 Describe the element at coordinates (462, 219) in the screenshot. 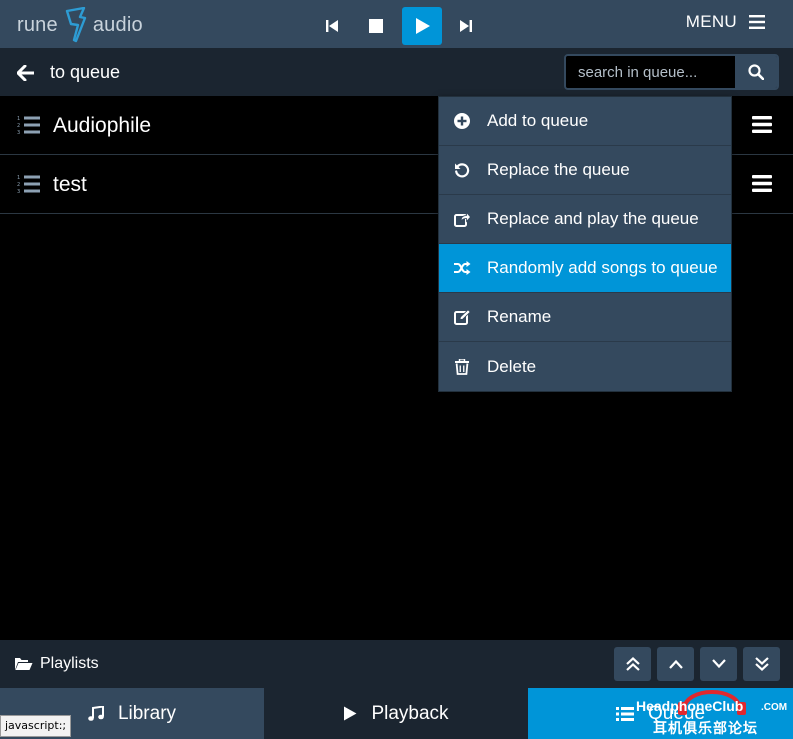

I see `share-icon` at that location.